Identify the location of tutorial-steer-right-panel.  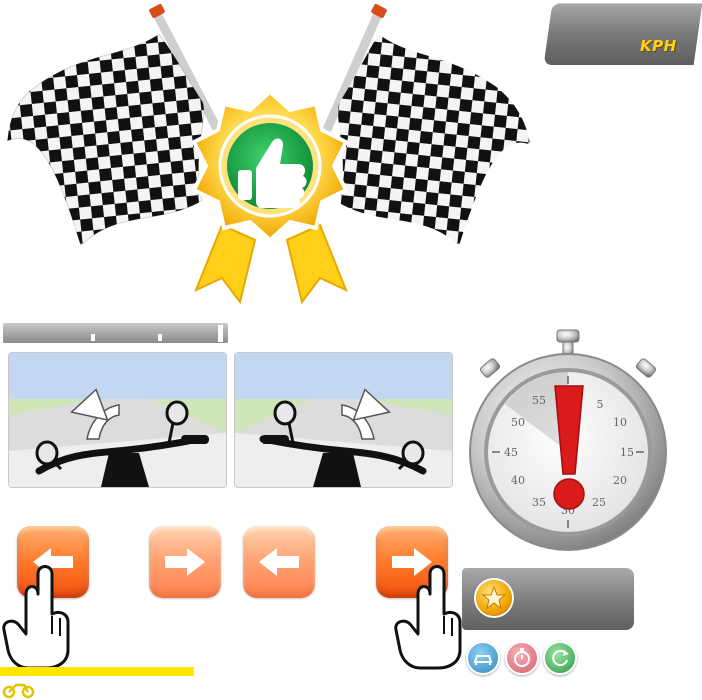
(343, 420).